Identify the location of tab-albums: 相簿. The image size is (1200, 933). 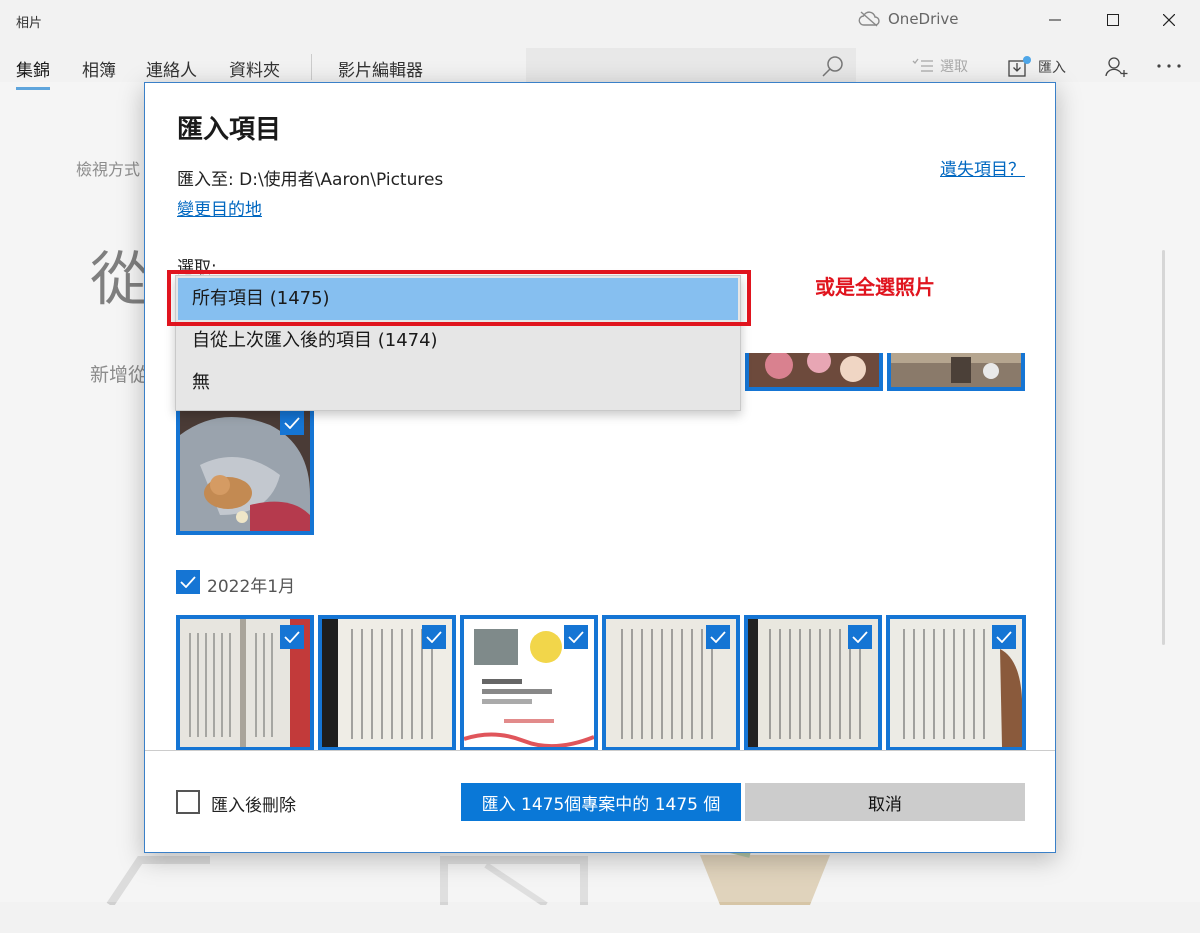
(99, 68).